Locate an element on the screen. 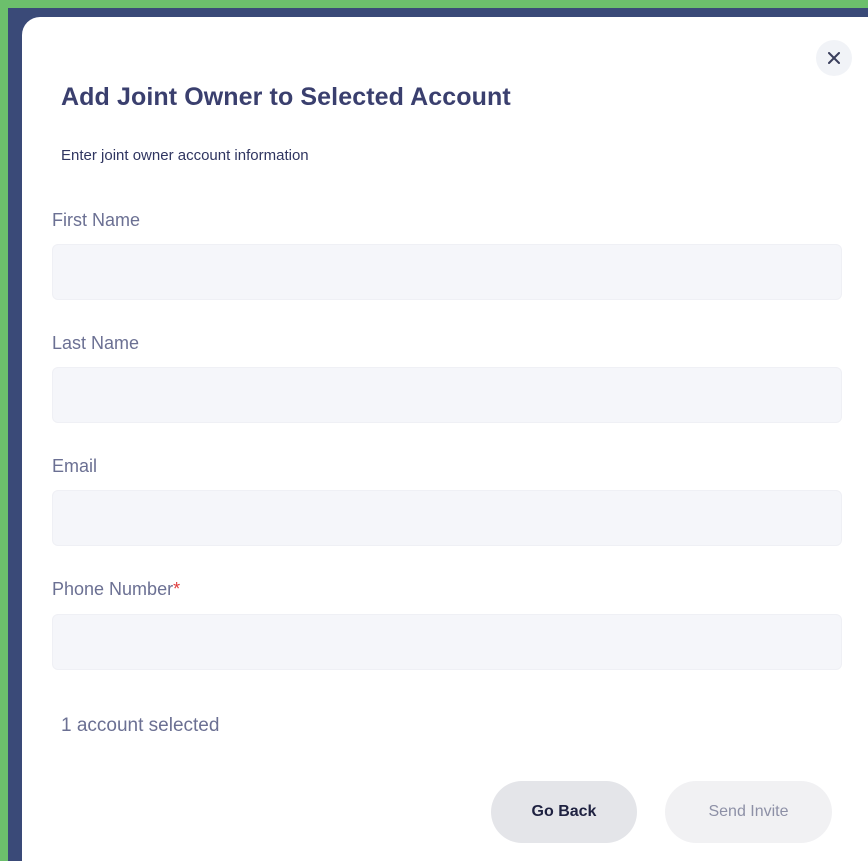  close-icon is located at coordinates (834, 58).